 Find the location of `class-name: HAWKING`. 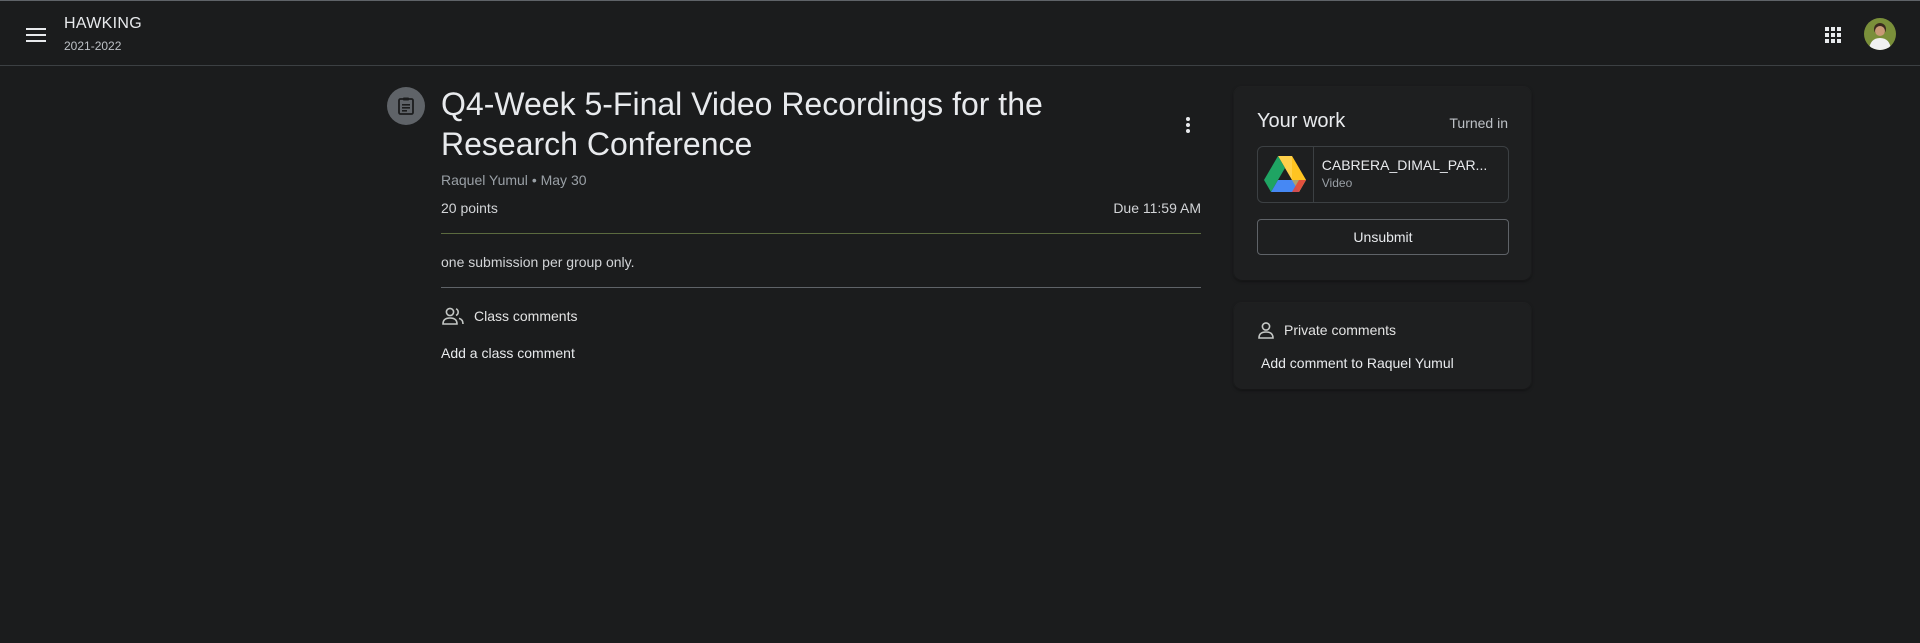

class-name: HAWKING is located at coordinates (103, 24).